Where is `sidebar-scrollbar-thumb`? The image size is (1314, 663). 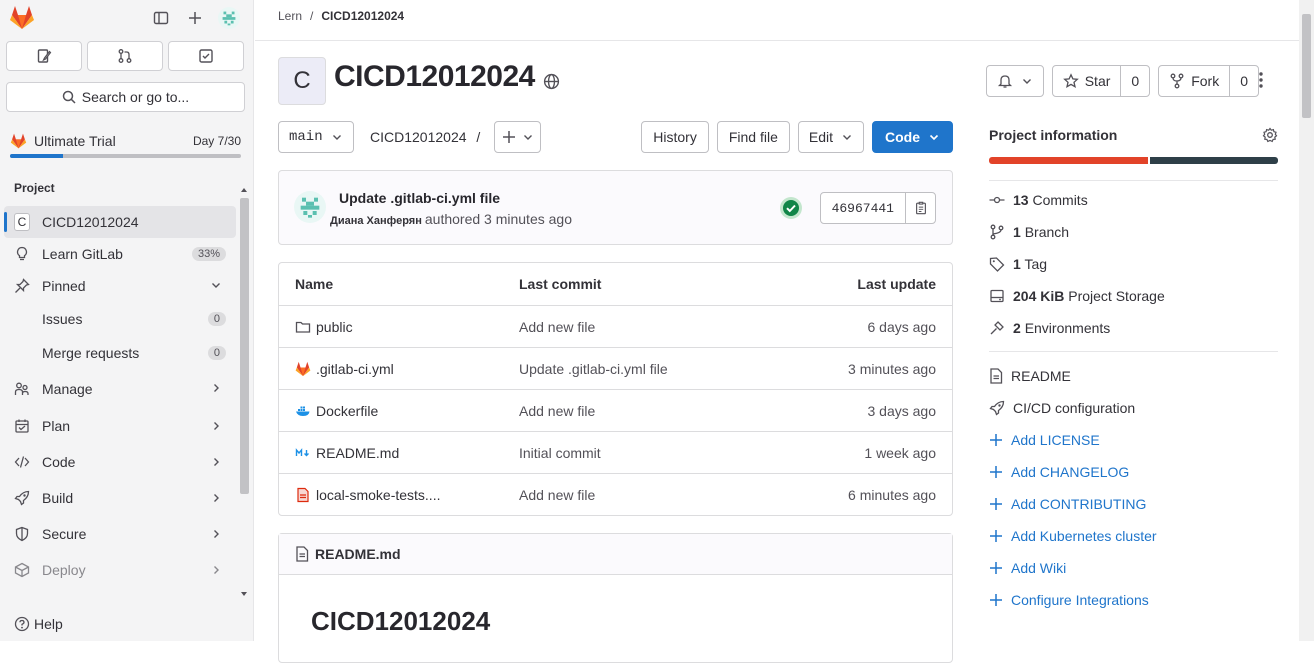
sidebar-scrollbar-thumb is located at coordinates (244, 346).